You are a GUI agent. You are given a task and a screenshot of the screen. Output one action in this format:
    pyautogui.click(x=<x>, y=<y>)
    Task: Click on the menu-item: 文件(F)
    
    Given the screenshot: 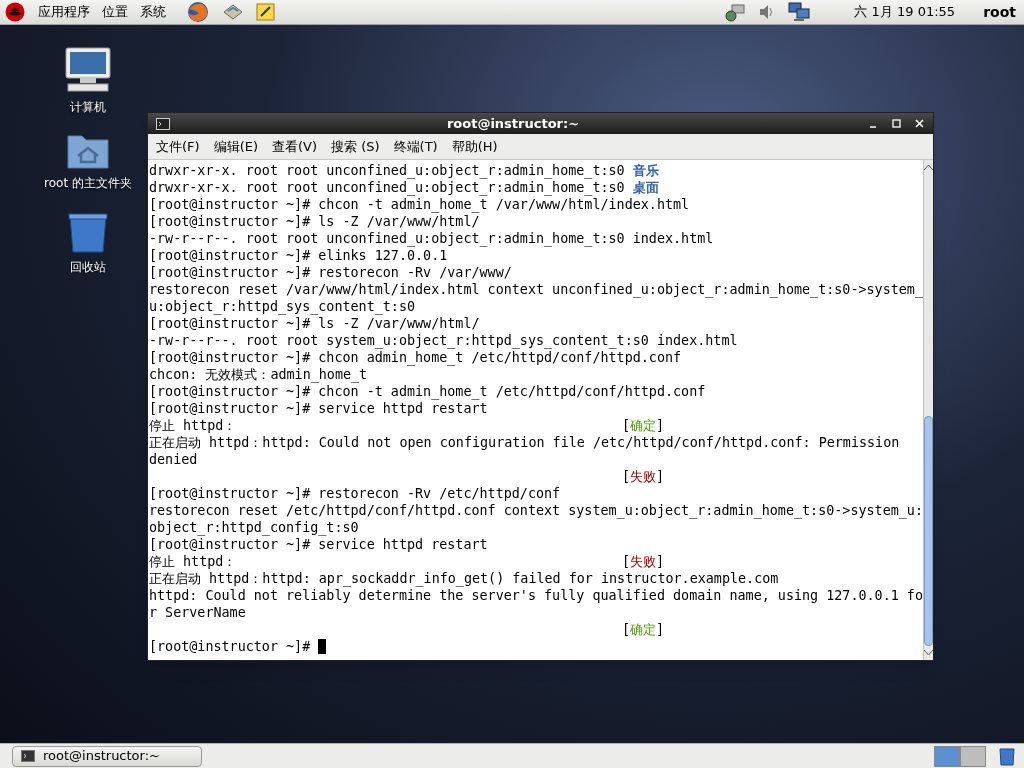 What is the action you would take?
    pyautogui.click(x=178, y=146)
    